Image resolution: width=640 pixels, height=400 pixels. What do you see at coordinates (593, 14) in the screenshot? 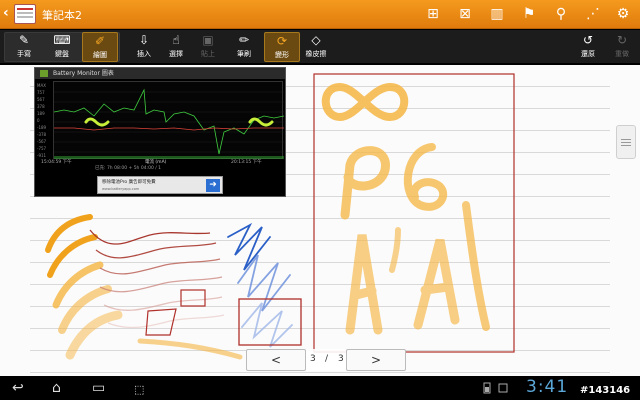
I see `share-icon: ⋰` at bounding box center [593, 14].